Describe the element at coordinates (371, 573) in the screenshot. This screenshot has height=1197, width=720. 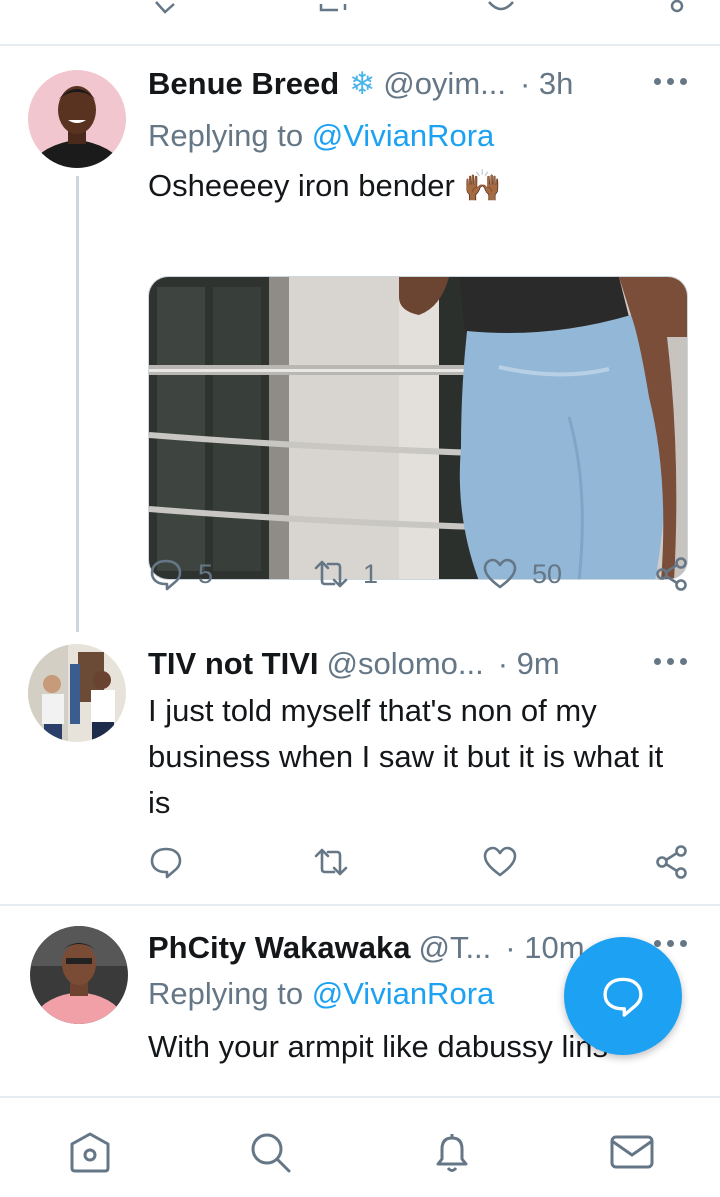
I see `retweet-count: 1` at that location.